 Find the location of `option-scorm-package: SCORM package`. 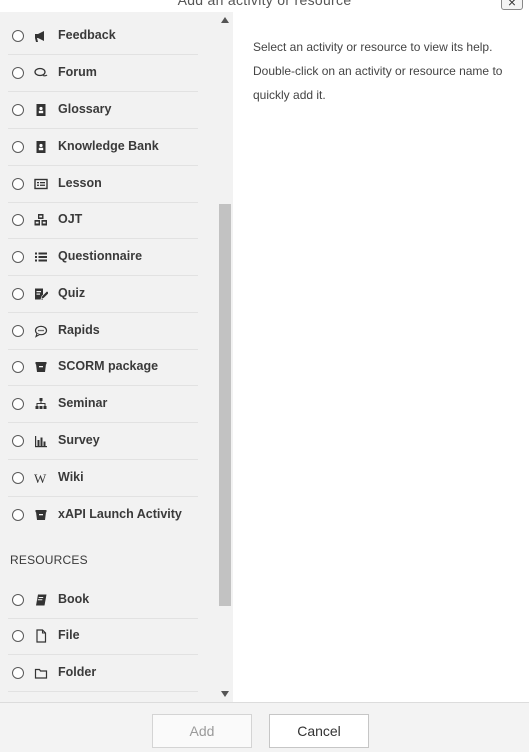

option-scorm-package: SCORM package is located at coordinates (109, 367).